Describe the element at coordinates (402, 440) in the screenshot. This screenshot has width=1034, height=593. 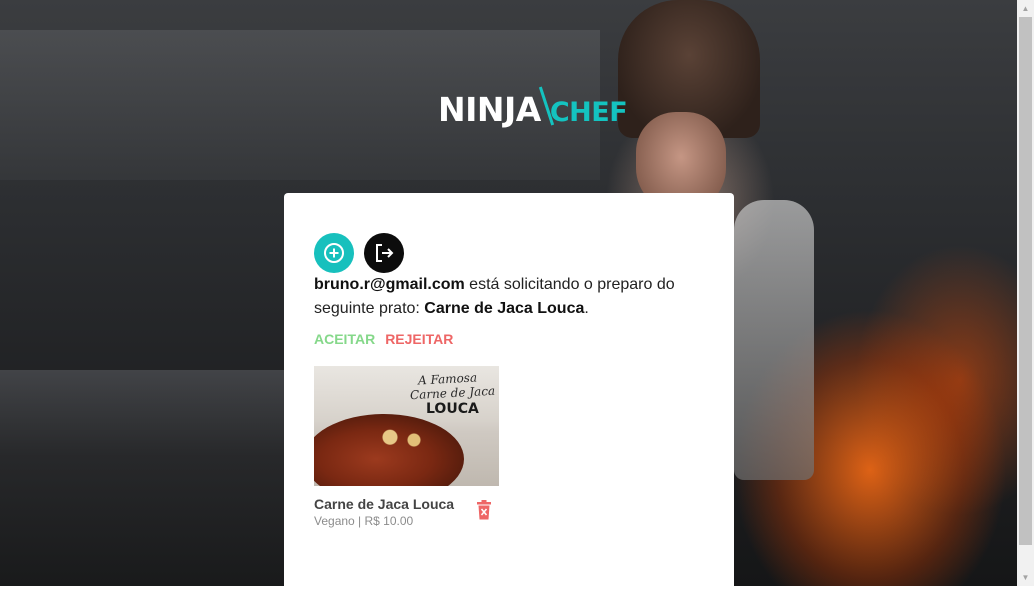
I see `dish-image-topping` at that location.